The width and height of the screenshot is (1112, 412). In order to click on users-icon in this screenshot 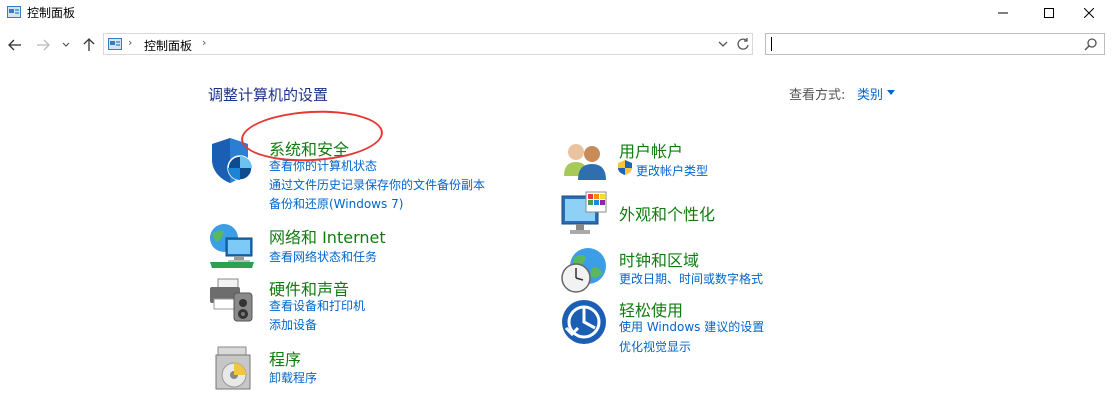, I will do `click(584, 160)`.